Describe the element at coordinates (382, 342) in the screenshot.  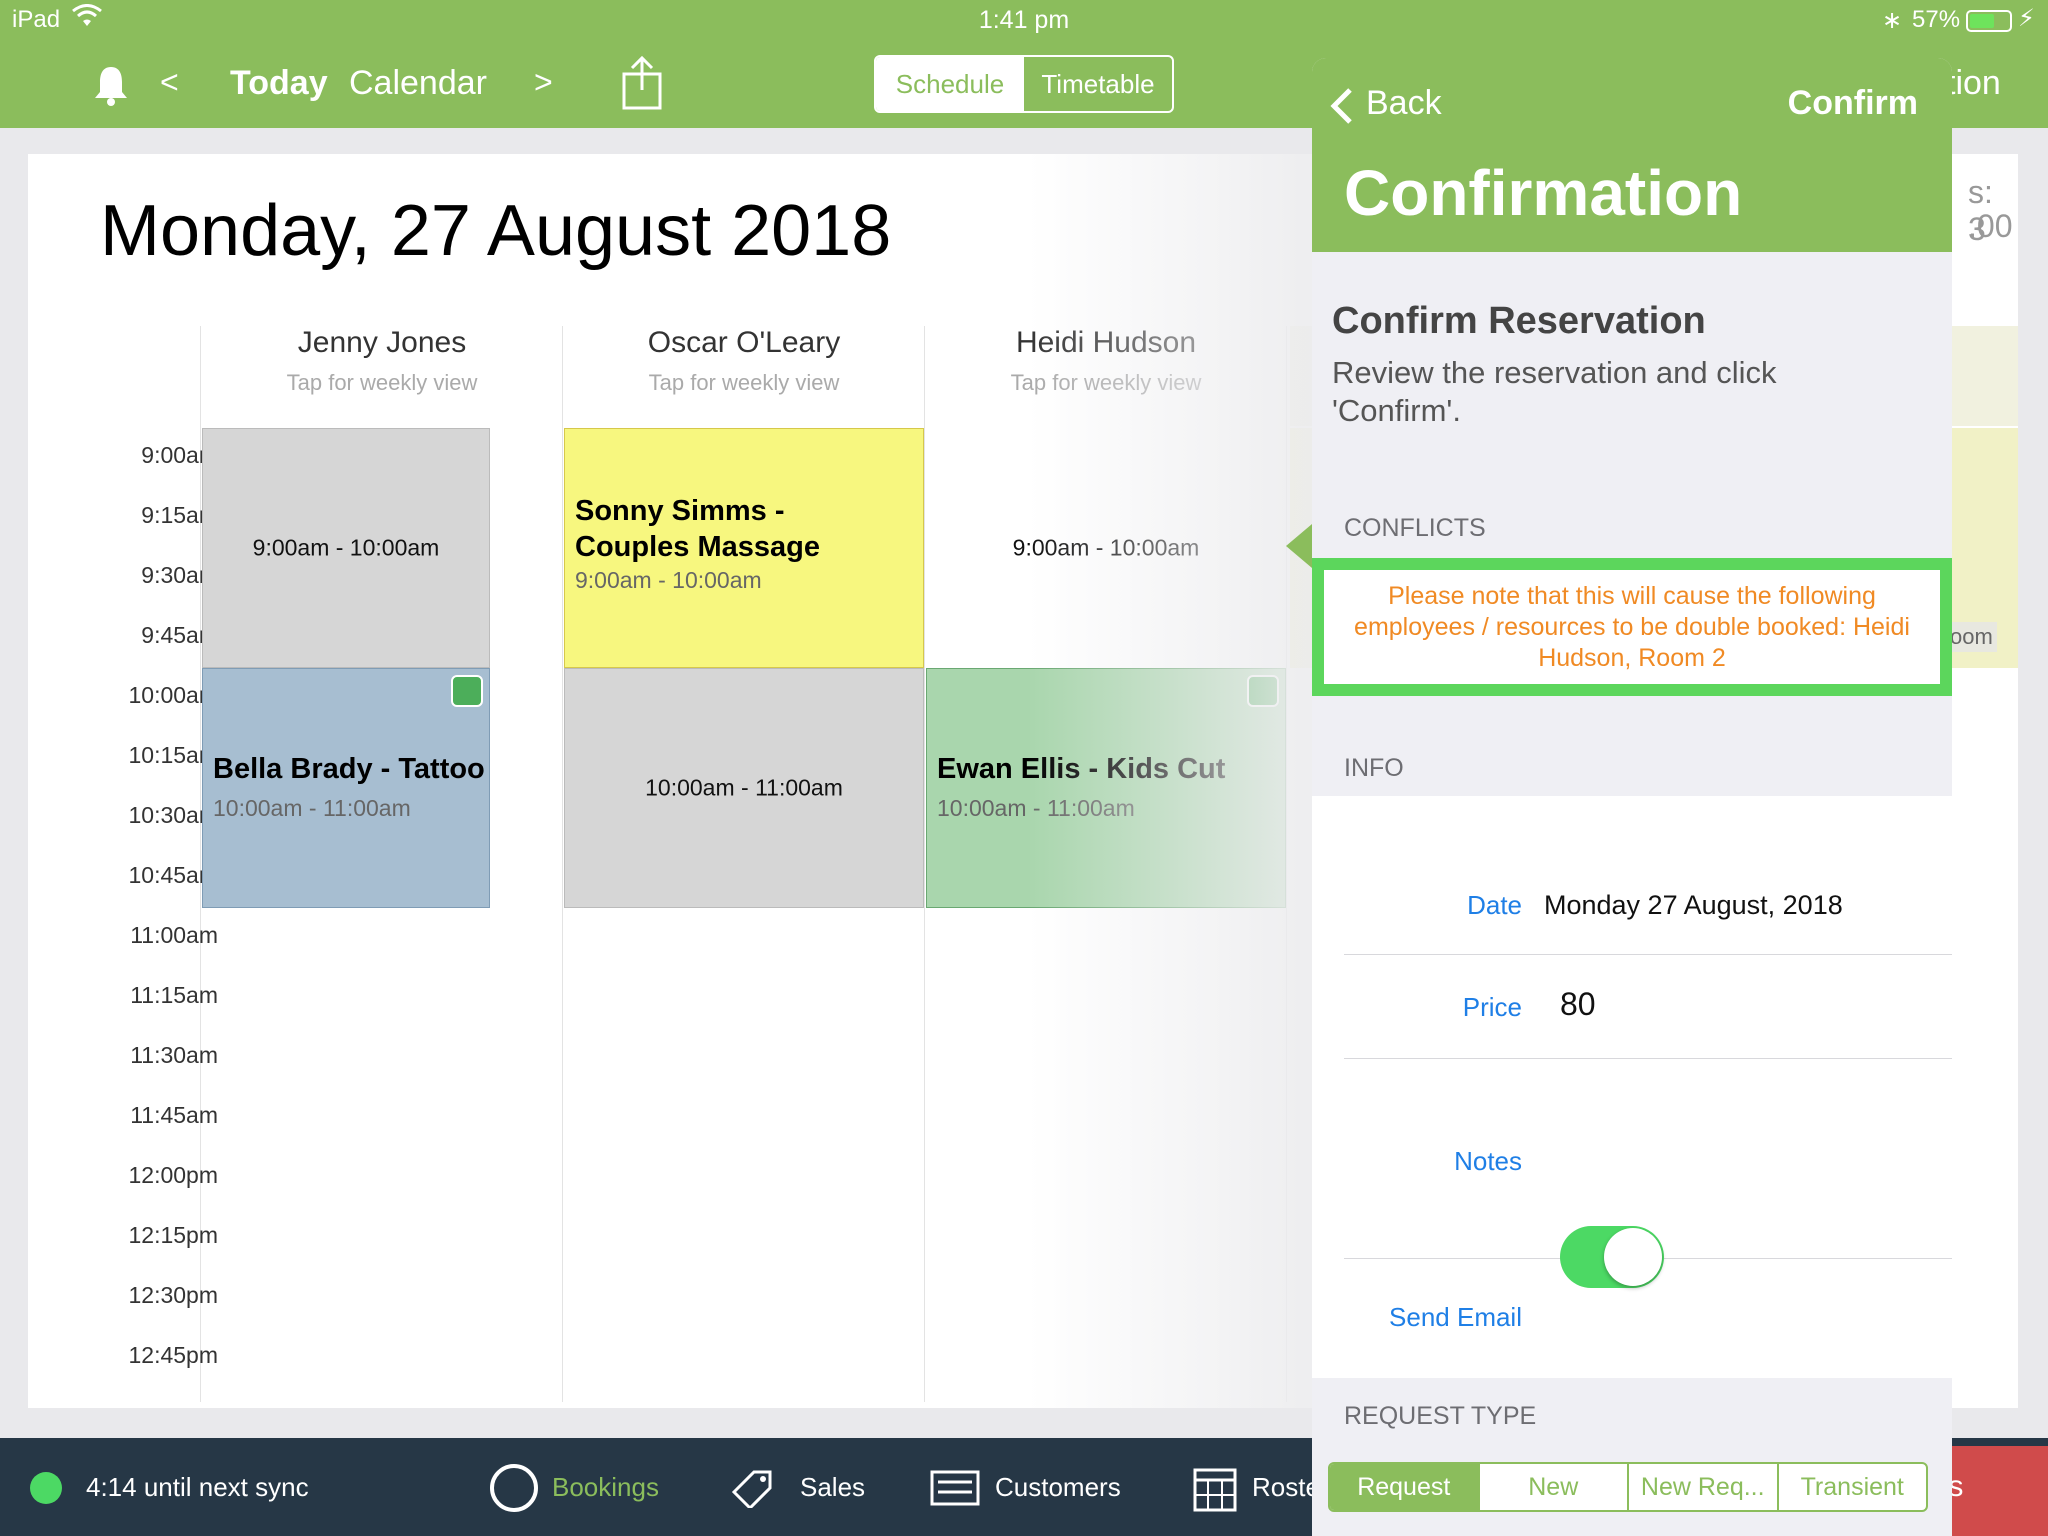
I see `employee-name: Jenny Jones` at that location.